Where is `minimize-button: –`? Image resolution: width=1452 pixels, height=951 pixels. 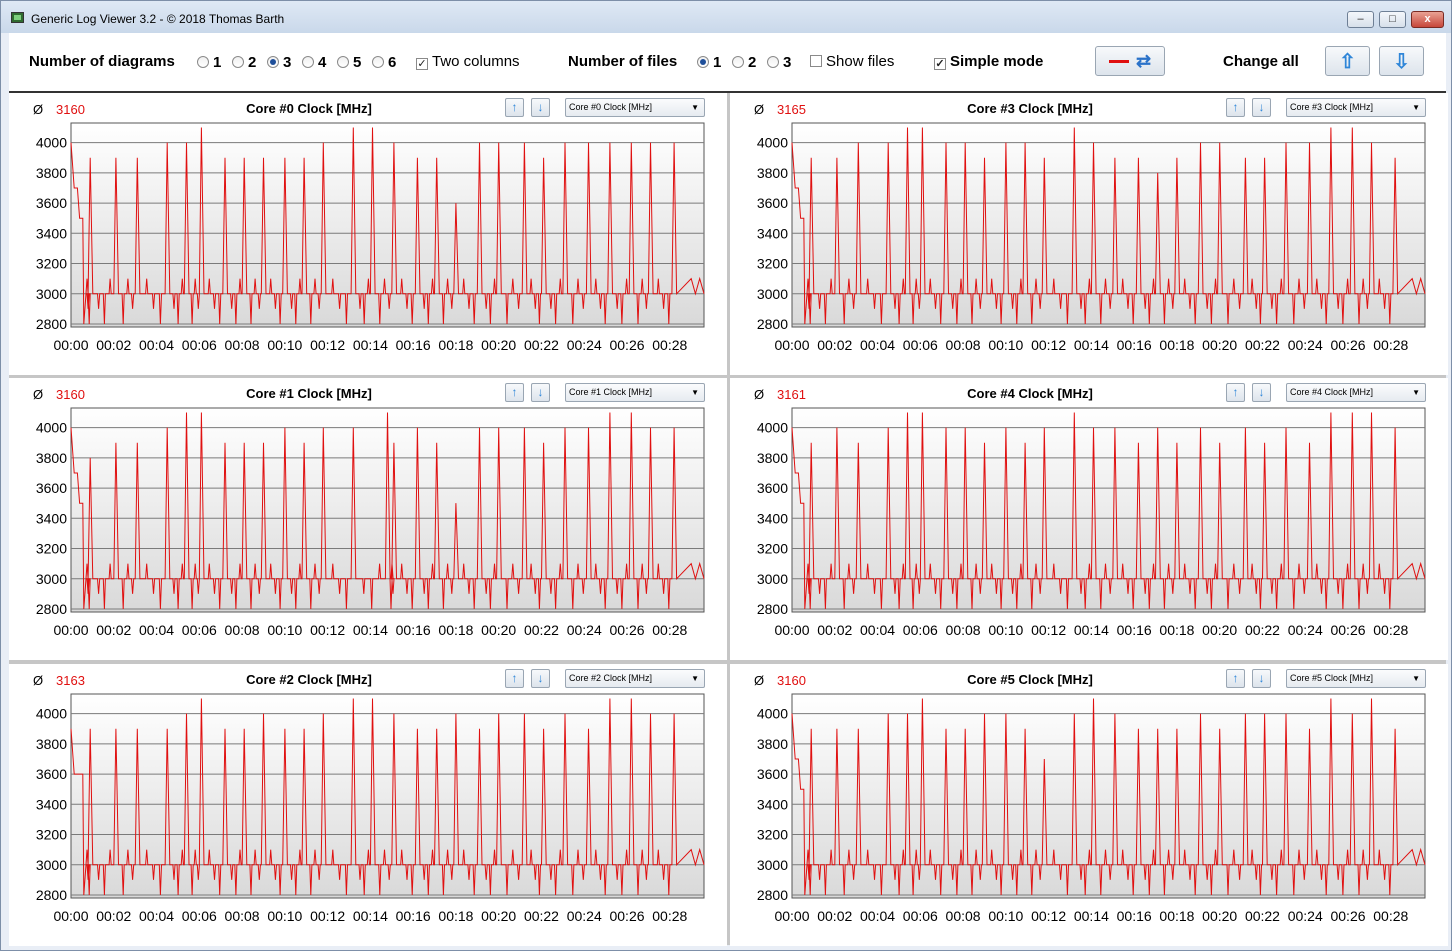
minimize-button: – is located at coordinates (1360, 19).